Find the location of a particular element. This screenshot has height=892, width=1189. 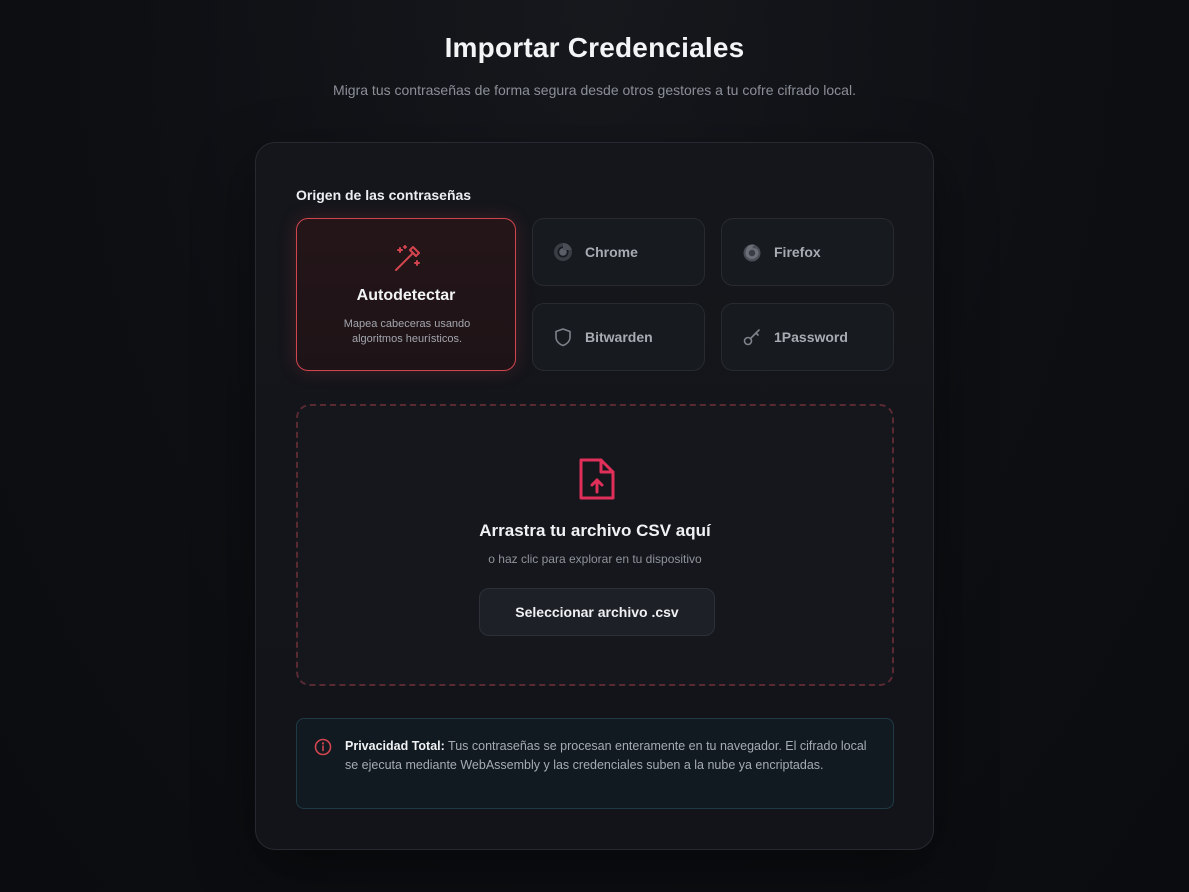

info-icon is located at coordinates (323, 747).